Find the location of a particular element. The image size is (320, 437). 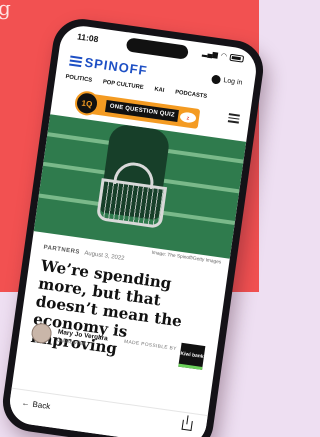

signal-icon: ▂▄▆ is located at coordinates (210, 54).